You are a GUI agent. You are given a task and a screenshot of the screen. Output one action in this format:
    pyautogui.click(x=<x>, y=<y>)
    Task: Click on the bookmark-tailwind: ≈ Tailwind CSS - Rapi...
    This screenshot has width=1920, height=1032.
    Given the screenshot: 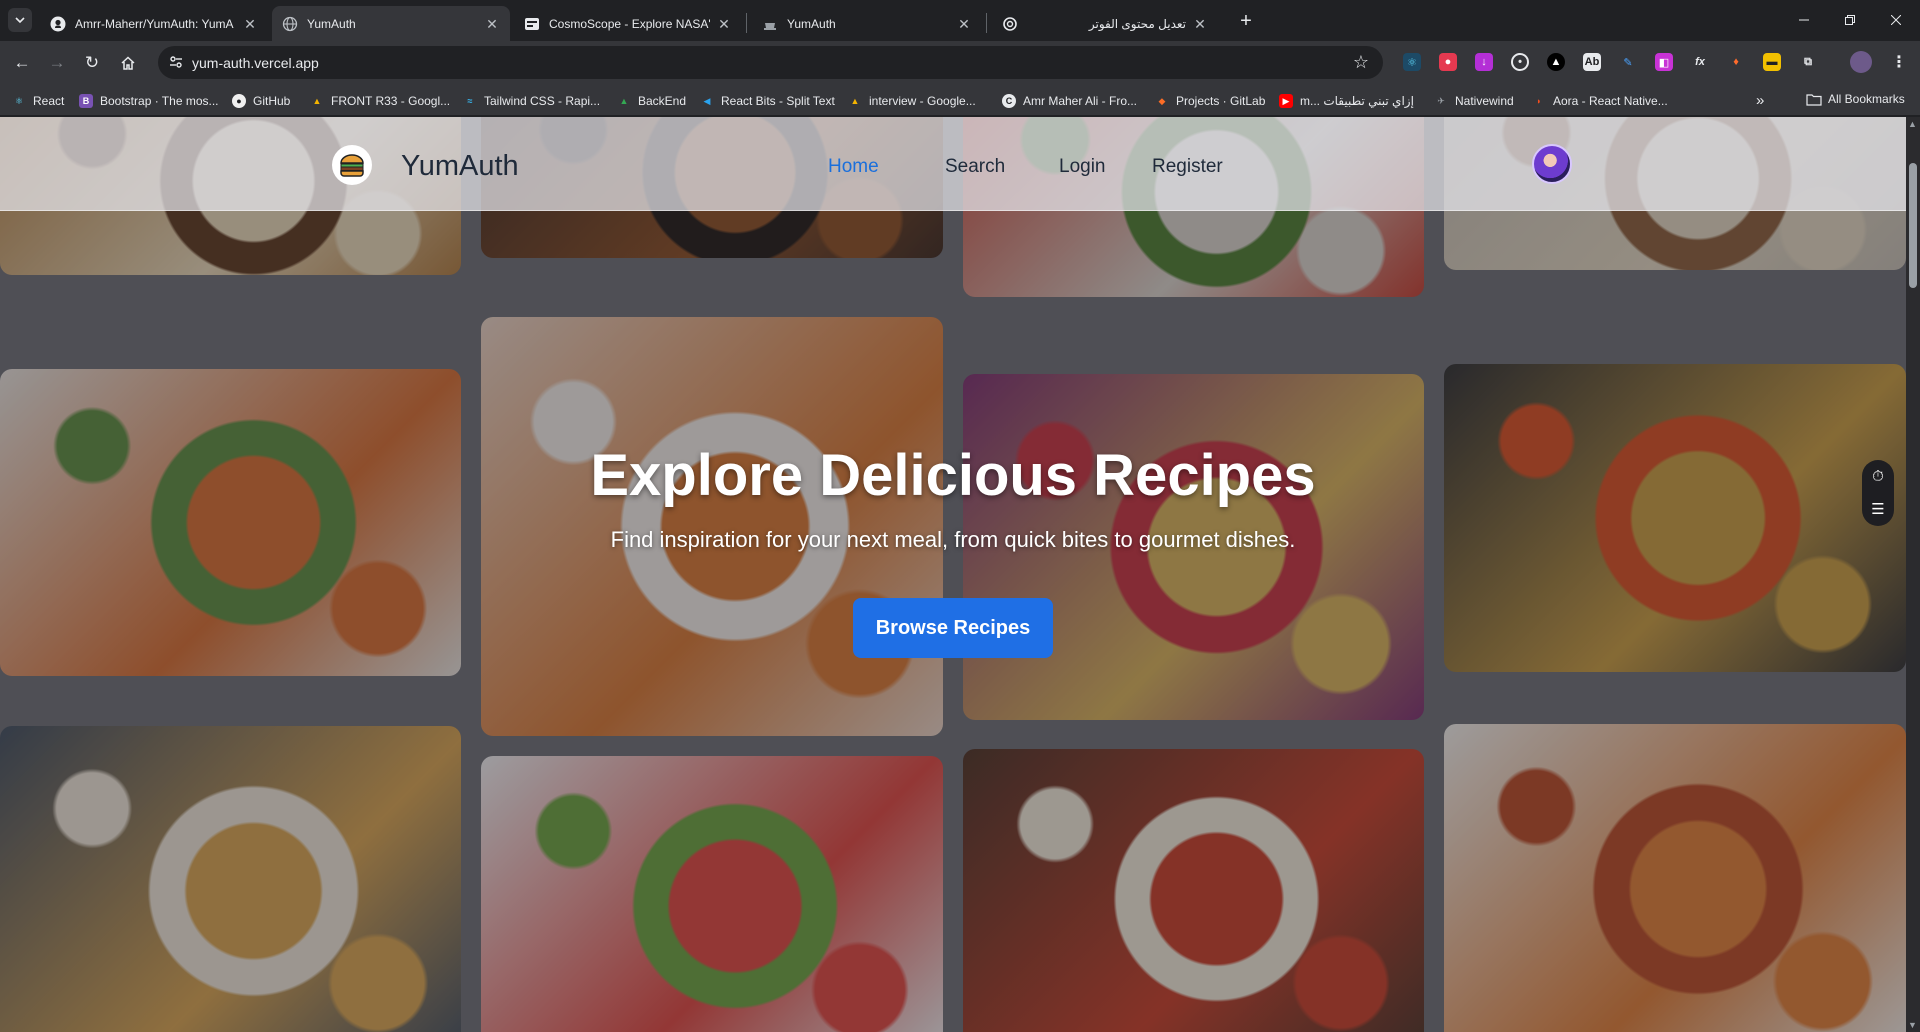 What is the action you would take?
    pyautogui.click(x=532, y=101)
    